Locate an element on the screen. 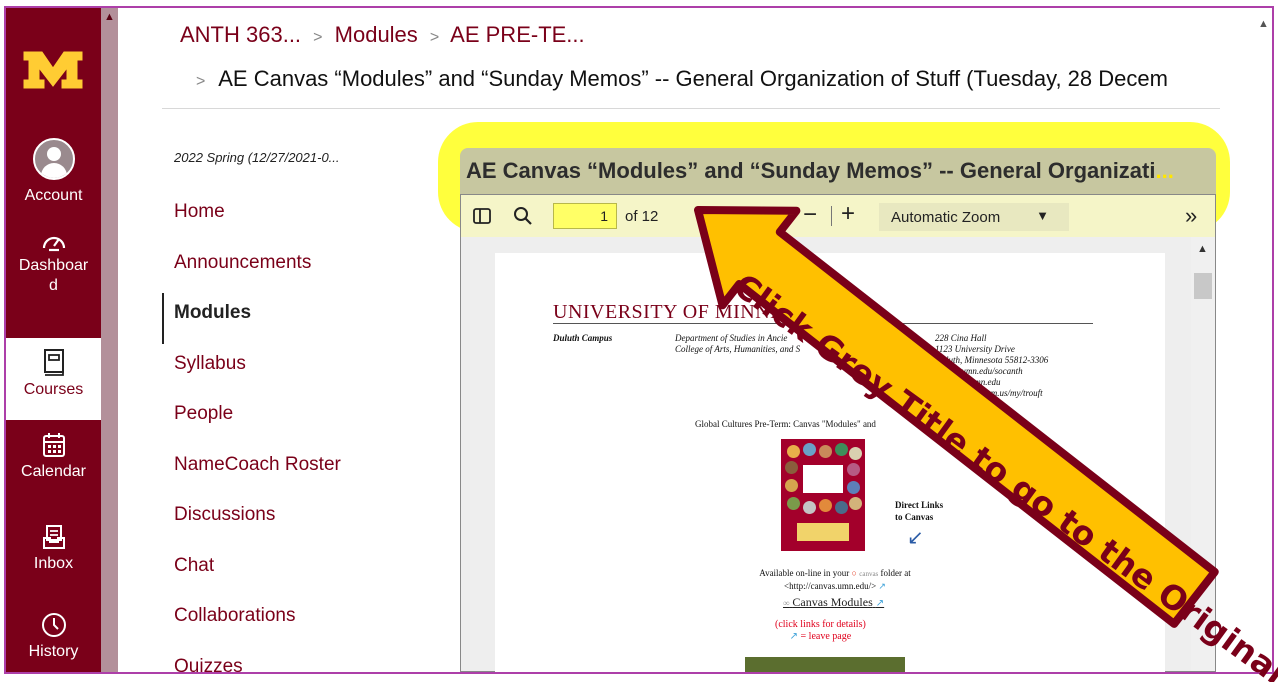 The width and height of the screenshot is (1278, 682). address-line: Duluth, Minnesota 55812-3306 is located at coordinates (992, 360).